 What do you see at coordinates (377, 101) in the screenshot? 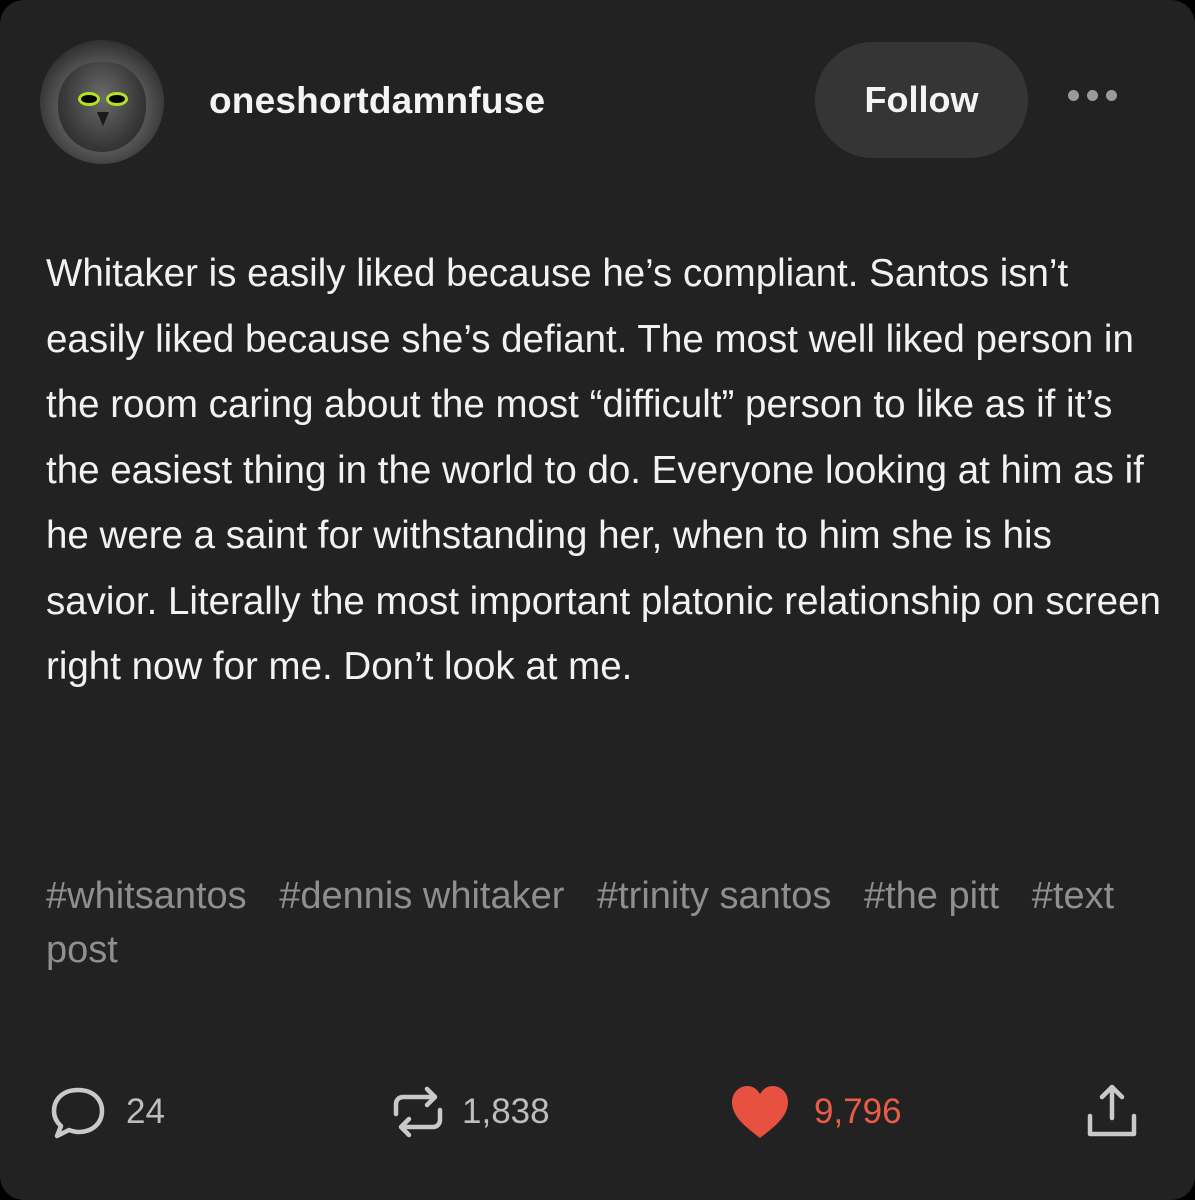
I see `username-link: oneshortdamnfuse` at bounding box center [377, 101].